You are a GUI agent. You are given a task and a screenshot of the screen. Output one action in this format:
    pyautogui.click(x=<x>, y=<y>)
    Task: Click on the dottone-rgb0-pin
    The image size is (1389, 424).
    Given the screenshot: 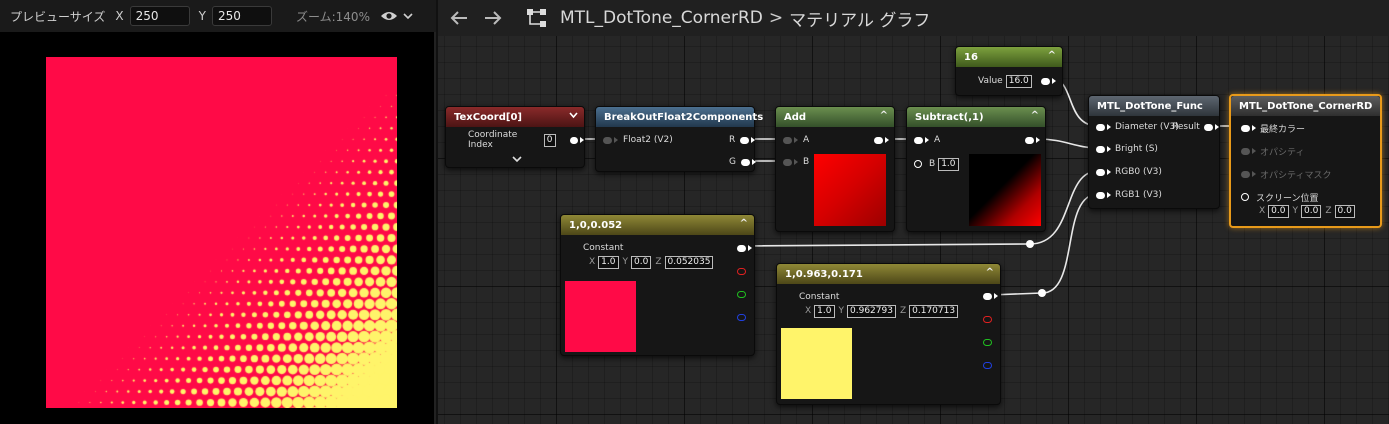 What is the action you would take?
    pyautogui.click(x=1100, y=172)
    